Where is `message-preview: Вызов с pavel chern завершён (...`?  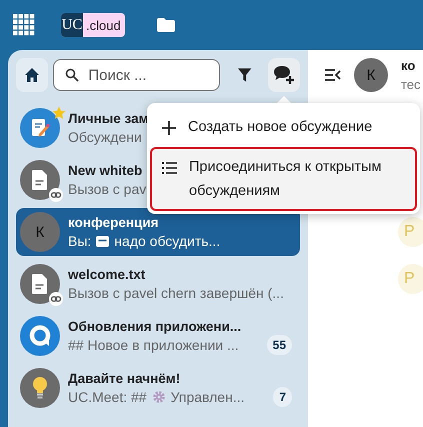
message-preview: Вызов с pavel chern завершён (... is located at coordinates (176, 293).